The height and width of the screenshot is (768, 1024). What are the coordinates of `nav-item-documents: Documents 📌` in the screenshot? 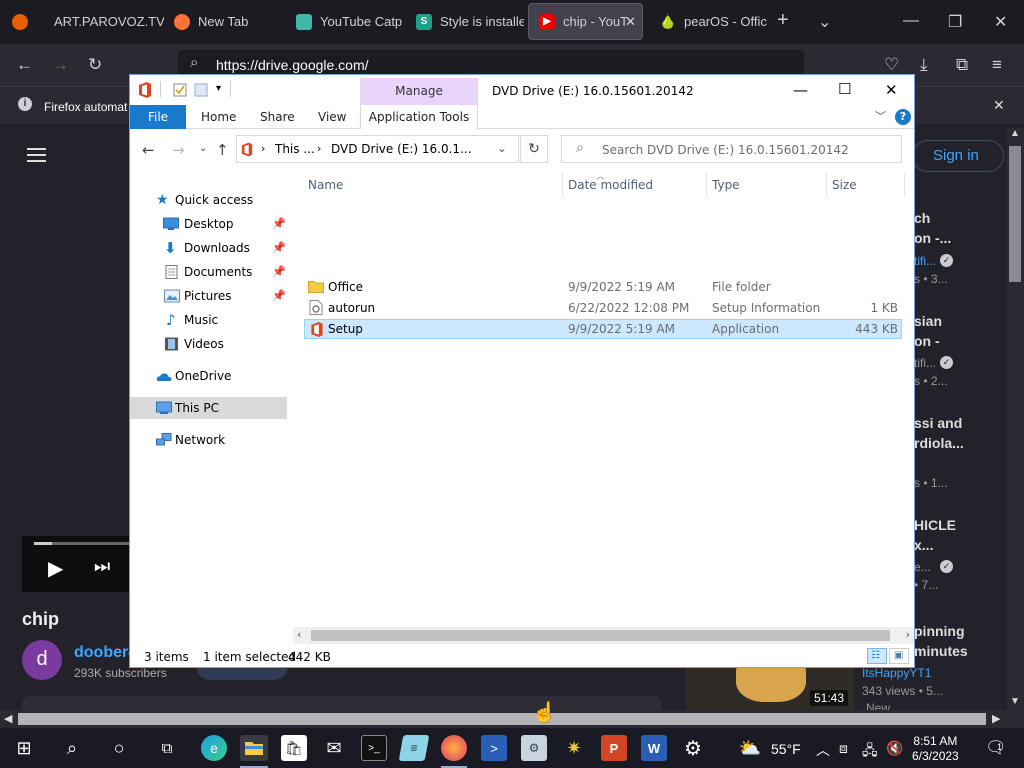 It's located at (208, 272).